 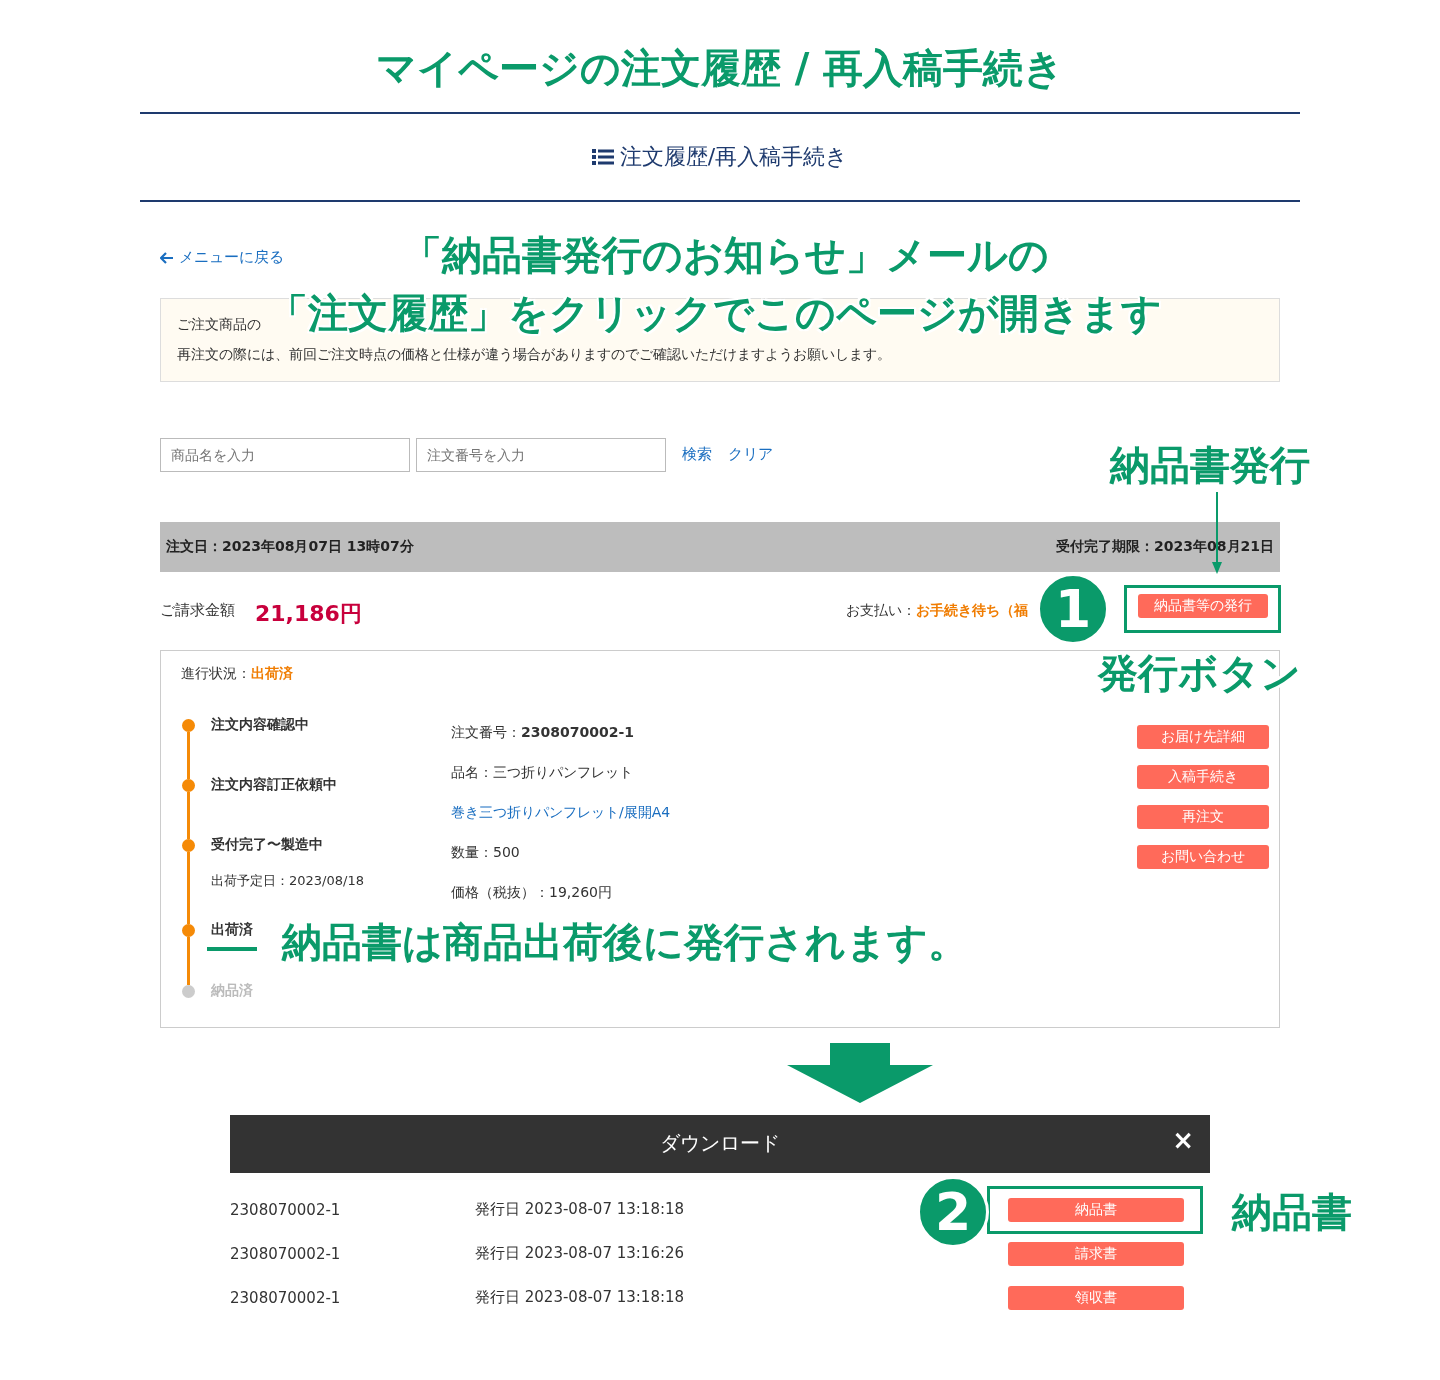 I want to click on back-link: メニューに戻る, so click(x=222, y=257).